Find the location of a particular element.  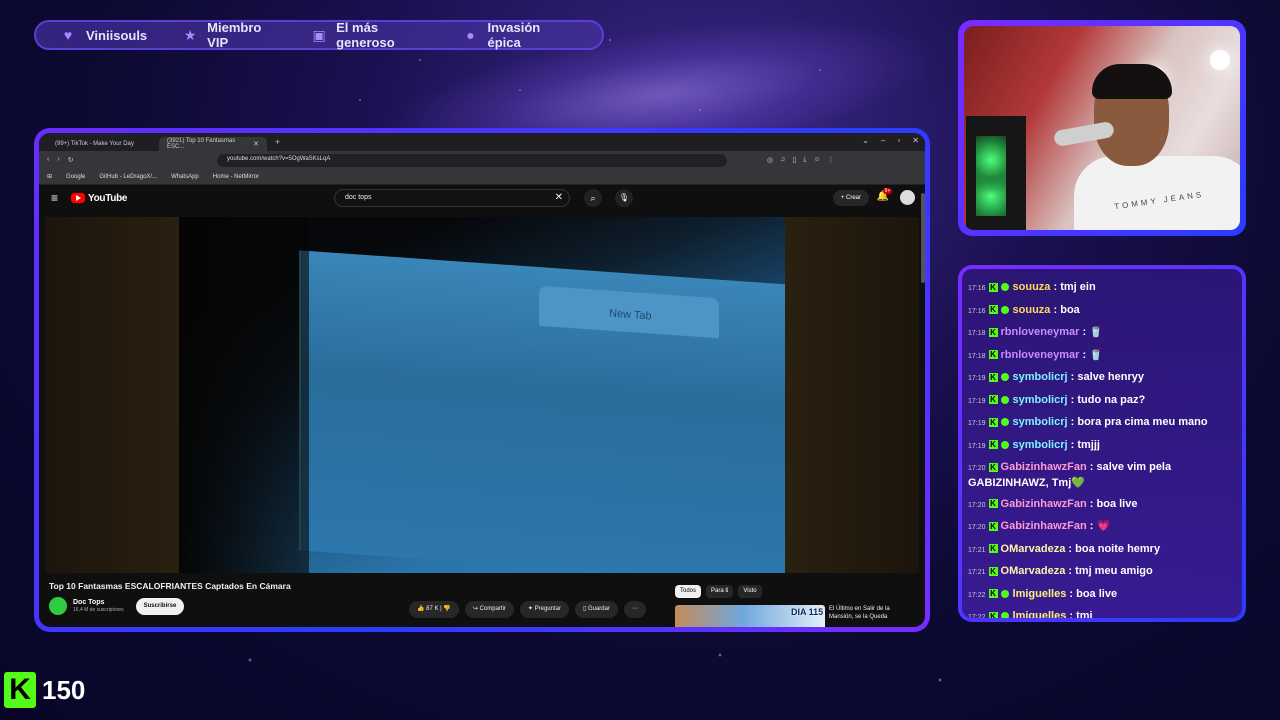

chat-text: bora pra cima meu mano is located at coordinates (1142, 422).